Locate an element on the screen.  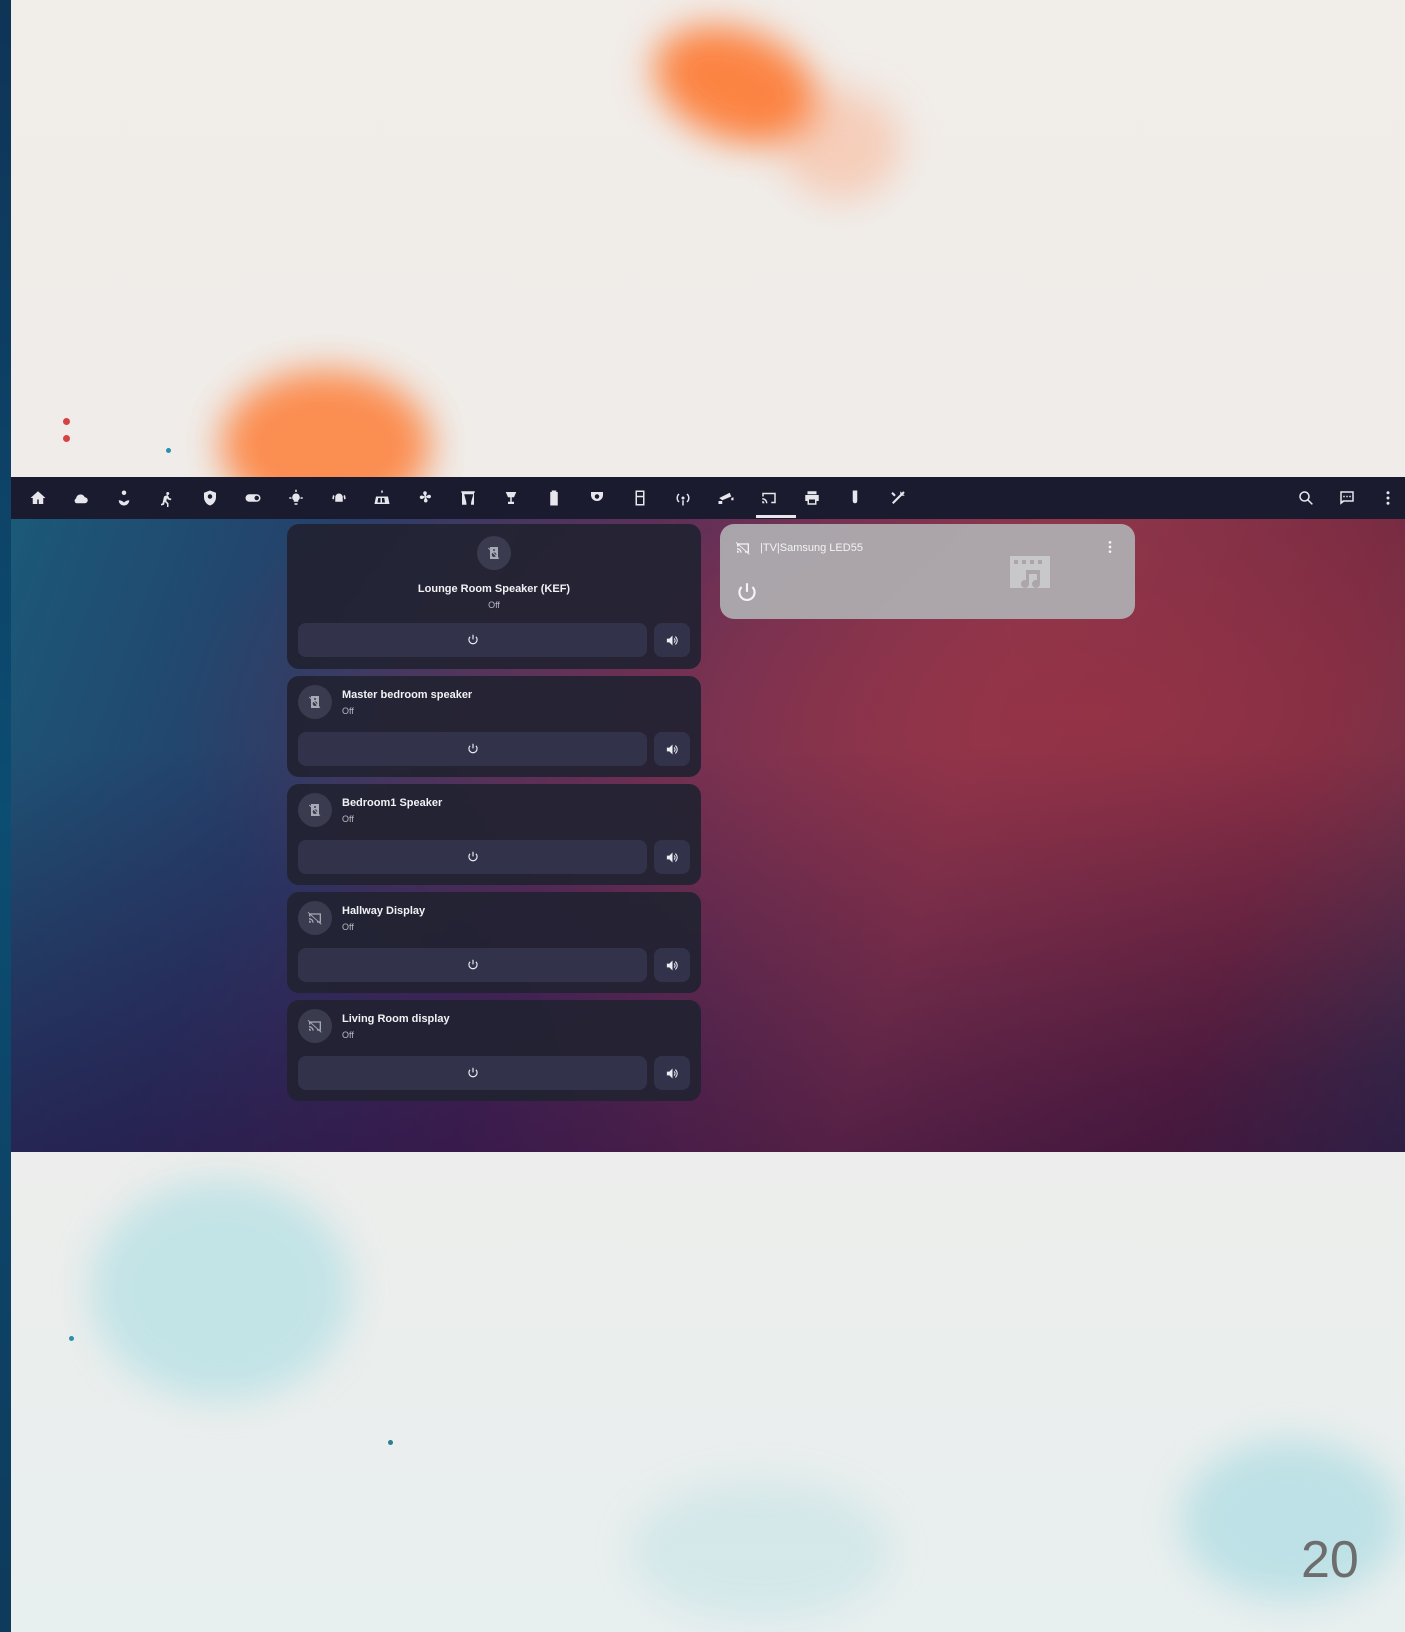
lamp-icon is located at coordinates (511, 498).